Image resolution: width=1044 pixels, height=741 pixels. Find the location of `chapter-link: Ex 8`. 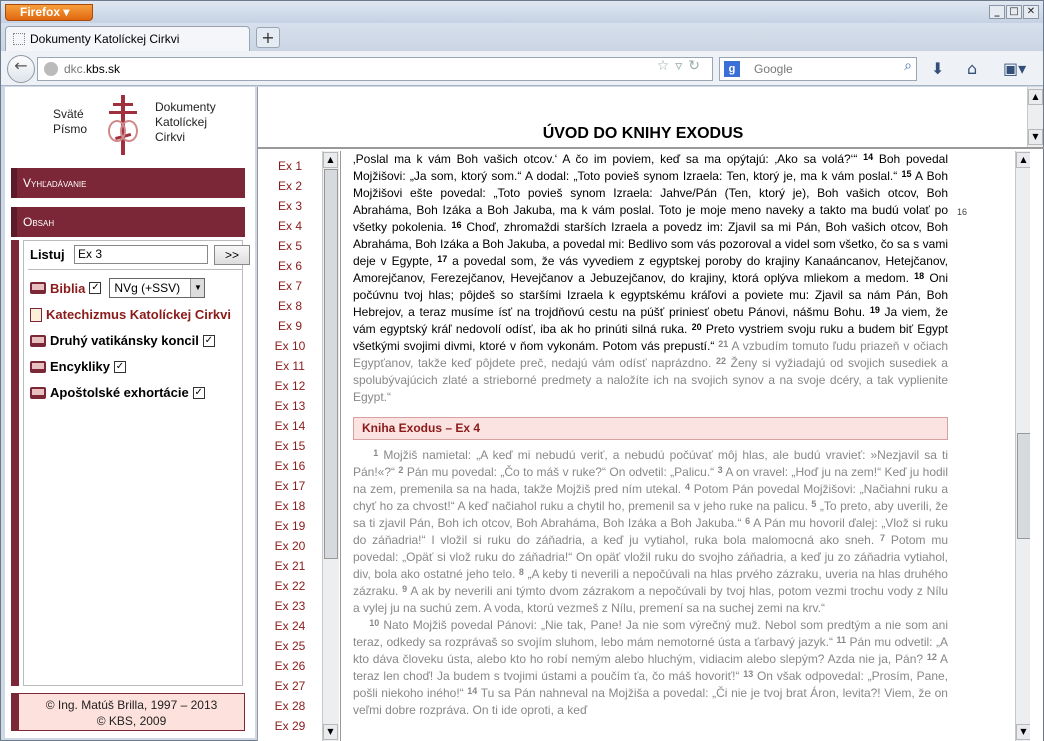

chapter-link: Ex 8 is located at coordinates (290, 306).